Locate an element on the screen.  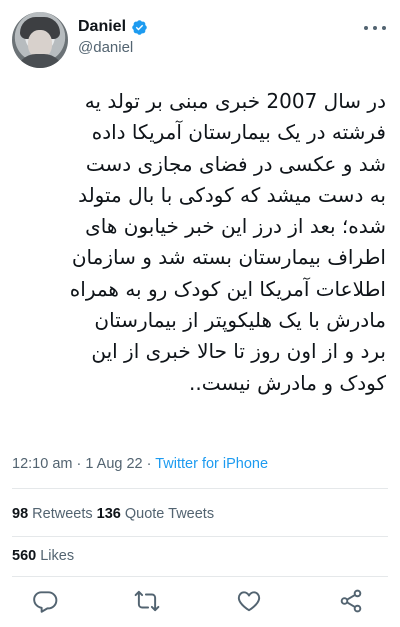
author-name: Daniel is located at coordinates (102, 27).